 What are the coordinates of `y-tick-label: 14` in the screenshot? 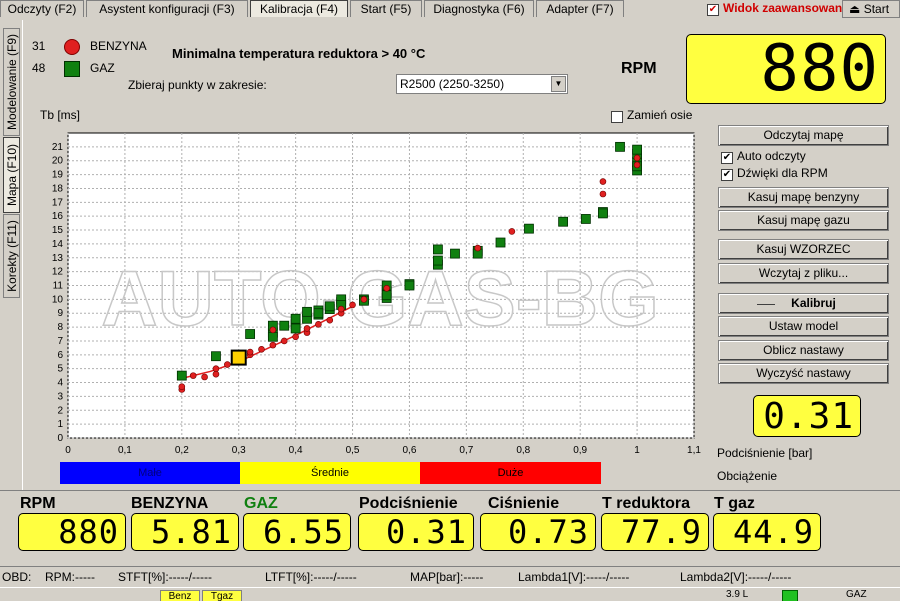 It's located at (58, 244).